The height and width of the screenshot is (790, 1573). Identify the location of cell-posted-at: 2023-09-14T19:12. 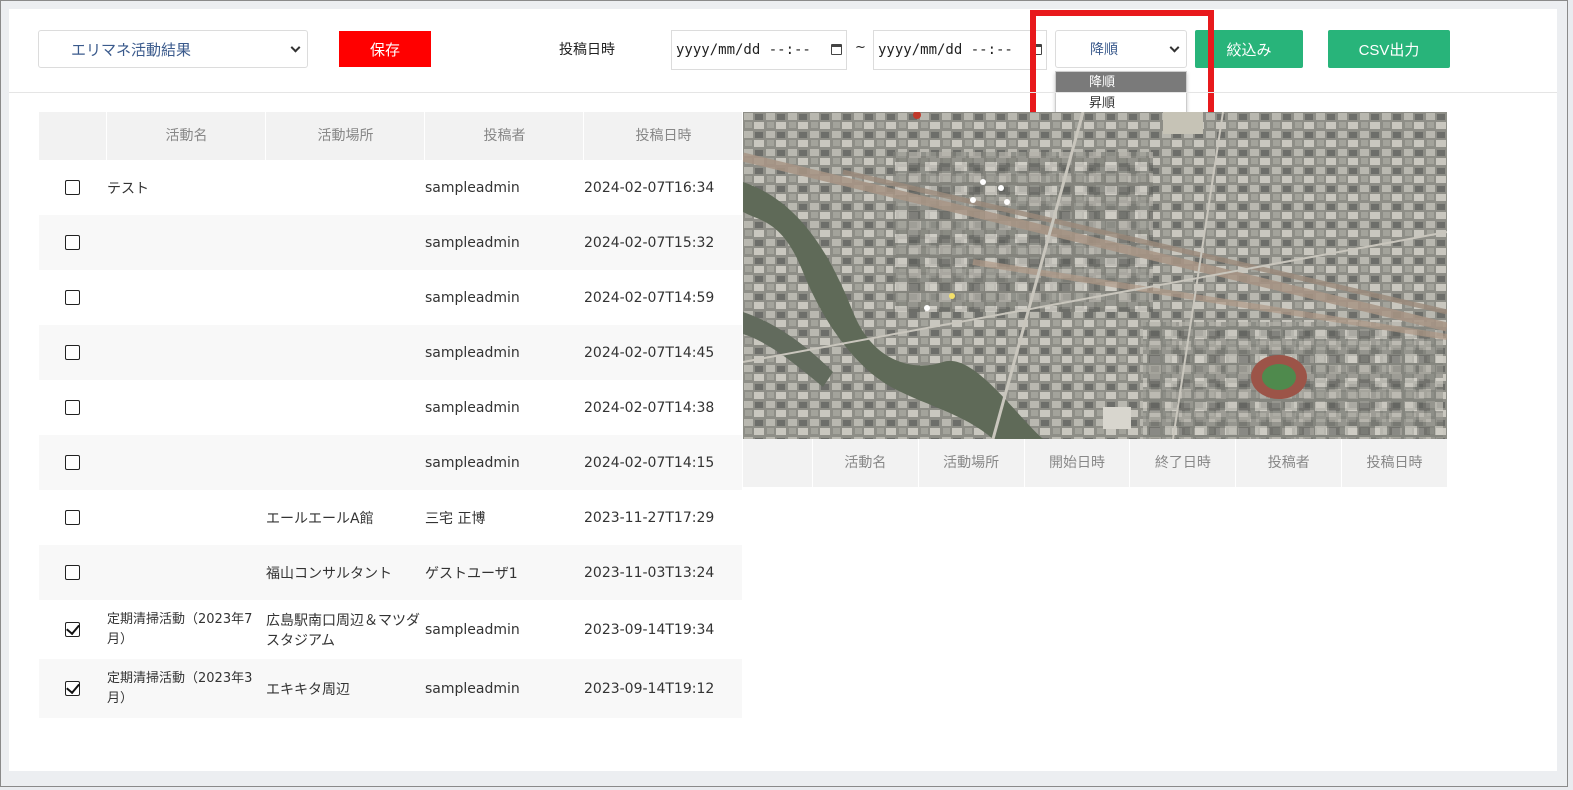
(649, 688).